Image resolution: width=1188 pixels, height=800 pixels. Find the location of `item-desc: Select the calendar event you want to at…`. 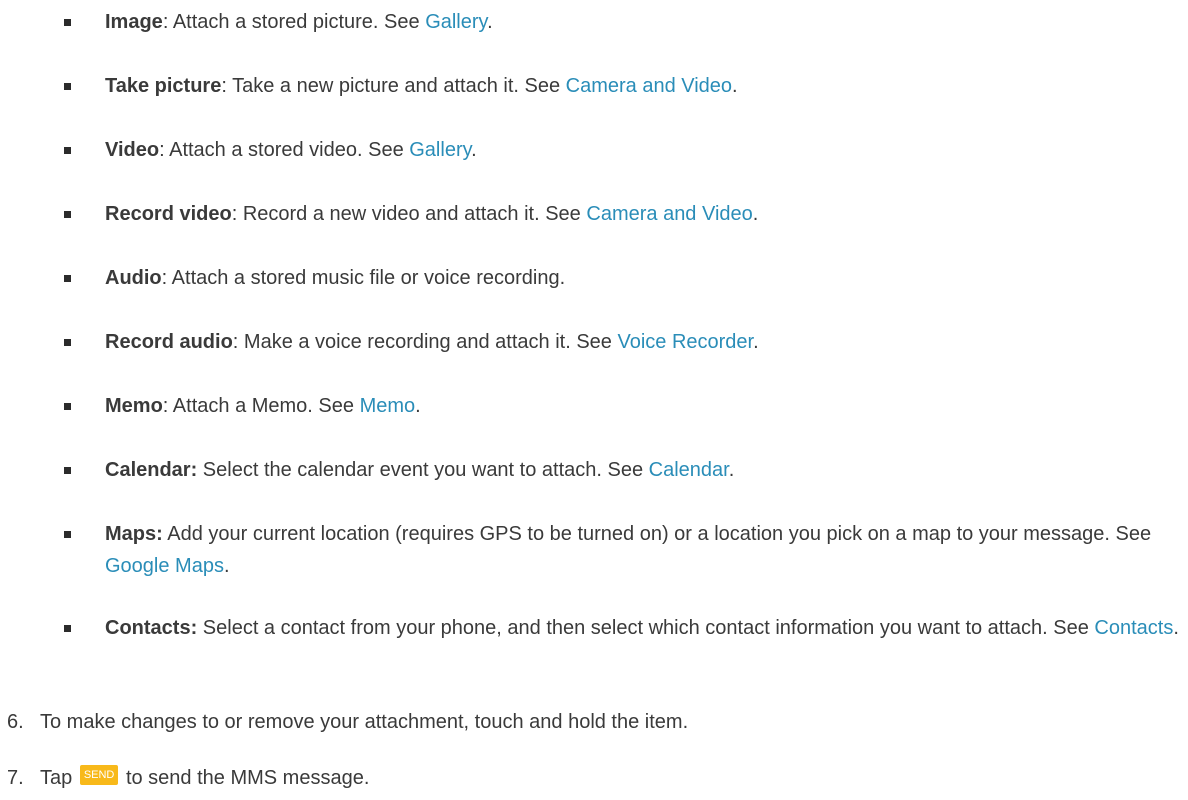

item-desc: Select the calendar event you want to at… is located at coordinates (423, 470).